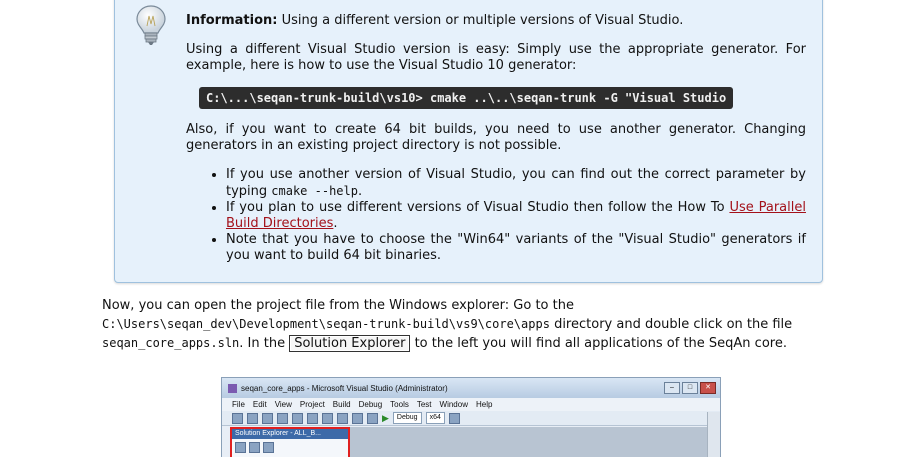 The image size is (923, 457). Describe the element at coordinates (240, 447) in the screenshot. I see `properties-icon` at that location.